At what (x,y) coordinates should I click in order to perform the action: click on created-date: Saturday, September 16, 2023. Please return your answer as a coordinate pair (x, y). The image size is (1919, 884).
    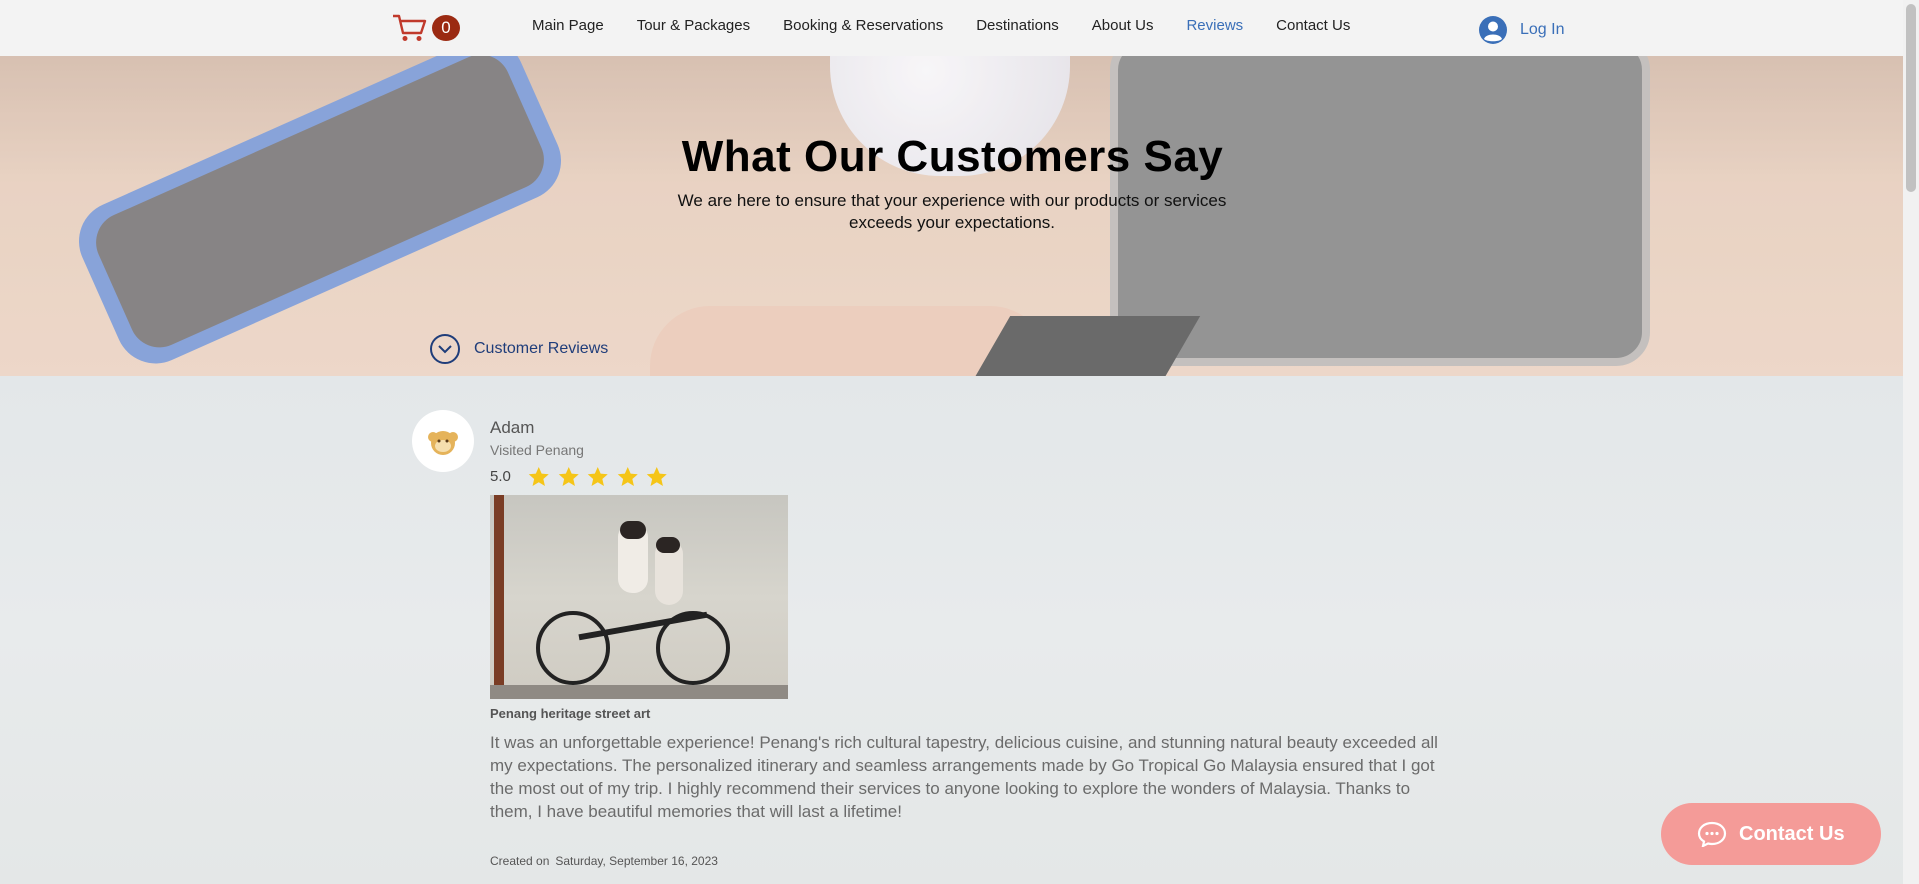
    Looking at the image, I should click on (636, 861).